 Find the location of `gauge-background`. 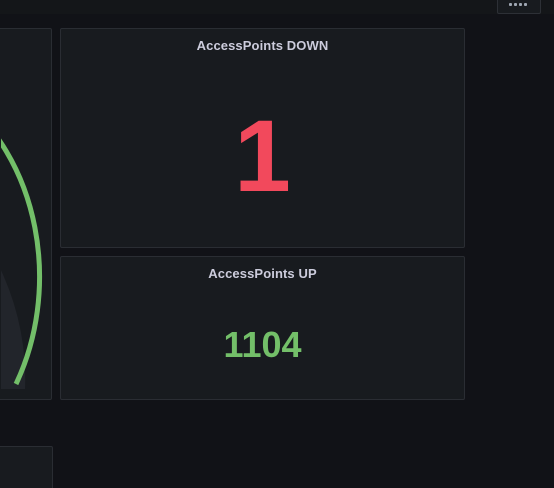

gauge-background is located at coordinates (13, 329).